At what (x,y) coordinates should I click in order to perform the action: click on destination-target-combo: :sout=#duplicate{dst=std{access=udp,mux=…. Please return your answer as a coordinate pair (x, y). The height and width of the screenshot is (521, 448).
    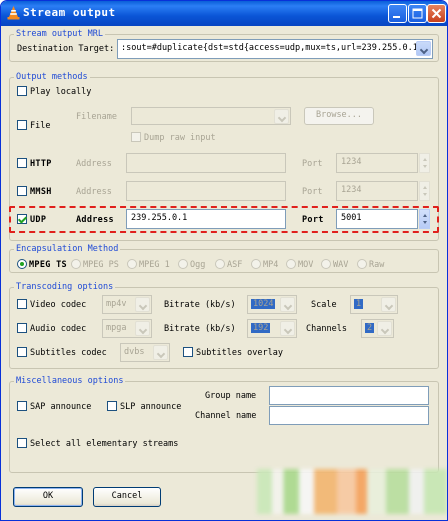
    Looking at the image, I should click on (275, 49).